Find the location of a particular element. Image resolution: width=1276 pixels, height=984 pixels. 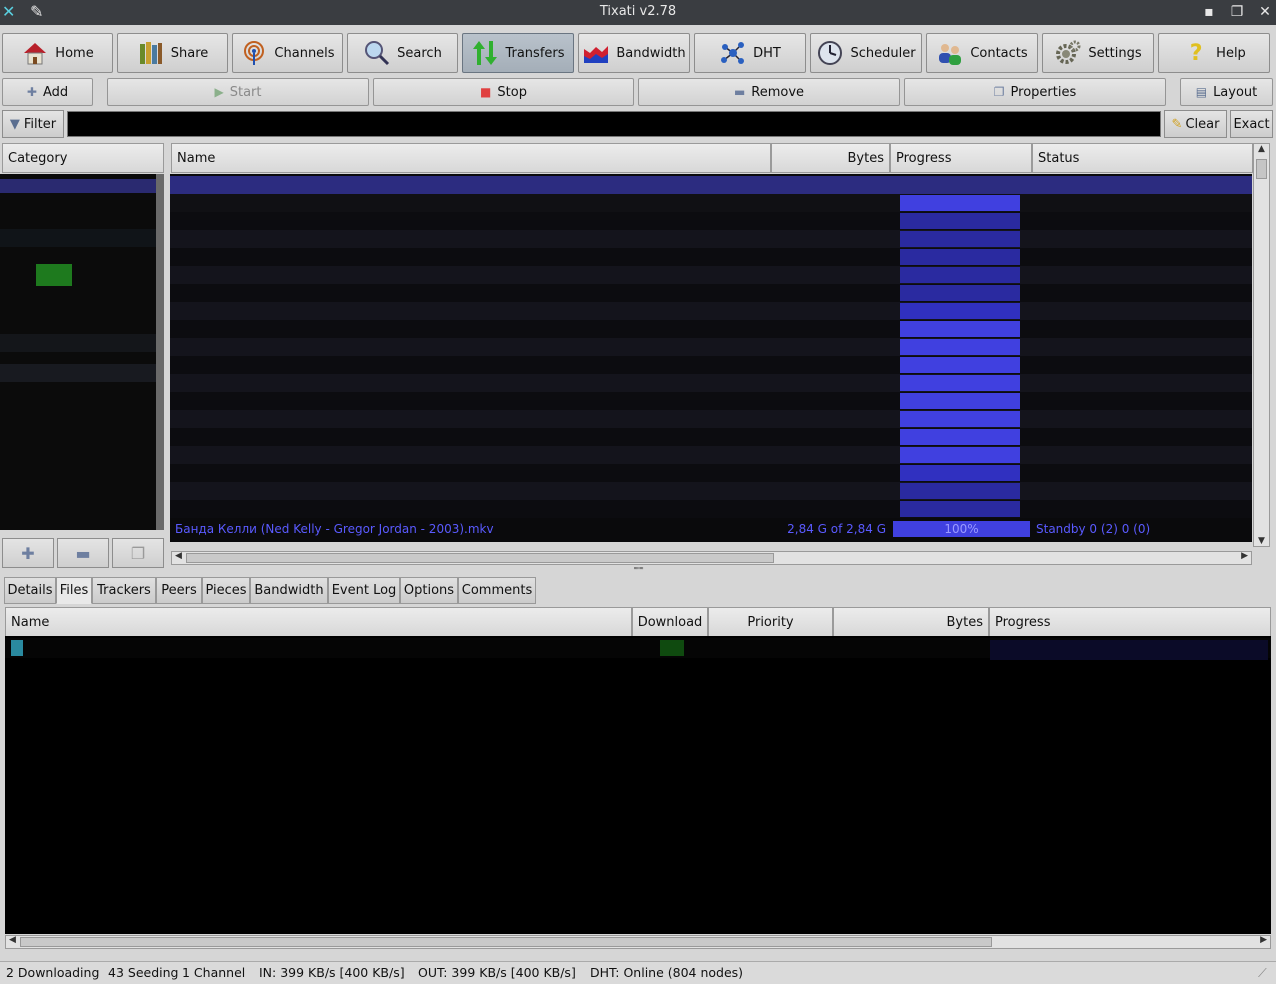

files-horizontal-scrollbar: ◀ ▶ is located at coordinates (638, 942).